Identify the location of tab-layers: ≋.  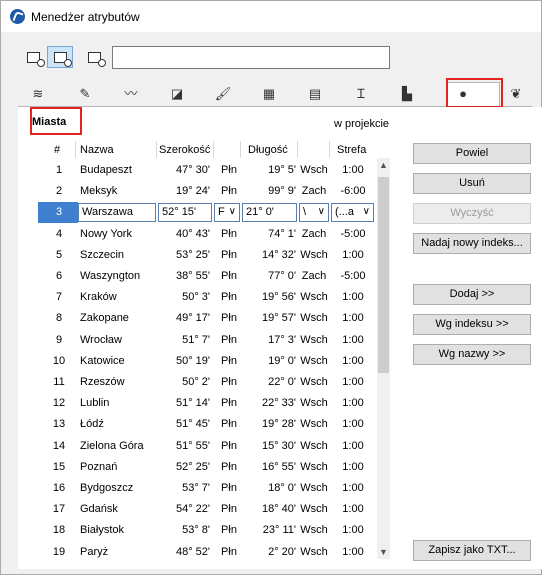
(38, 94).